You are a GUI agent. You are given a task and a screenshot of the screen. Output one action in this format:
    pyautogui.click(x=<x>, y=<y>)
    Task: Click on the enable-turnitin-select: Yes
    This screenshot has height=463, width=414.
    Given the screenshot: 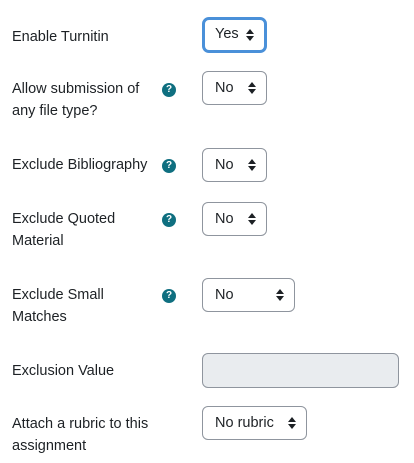 What is the action you would take?
    pyautogui.click(x=234, y=35)
    